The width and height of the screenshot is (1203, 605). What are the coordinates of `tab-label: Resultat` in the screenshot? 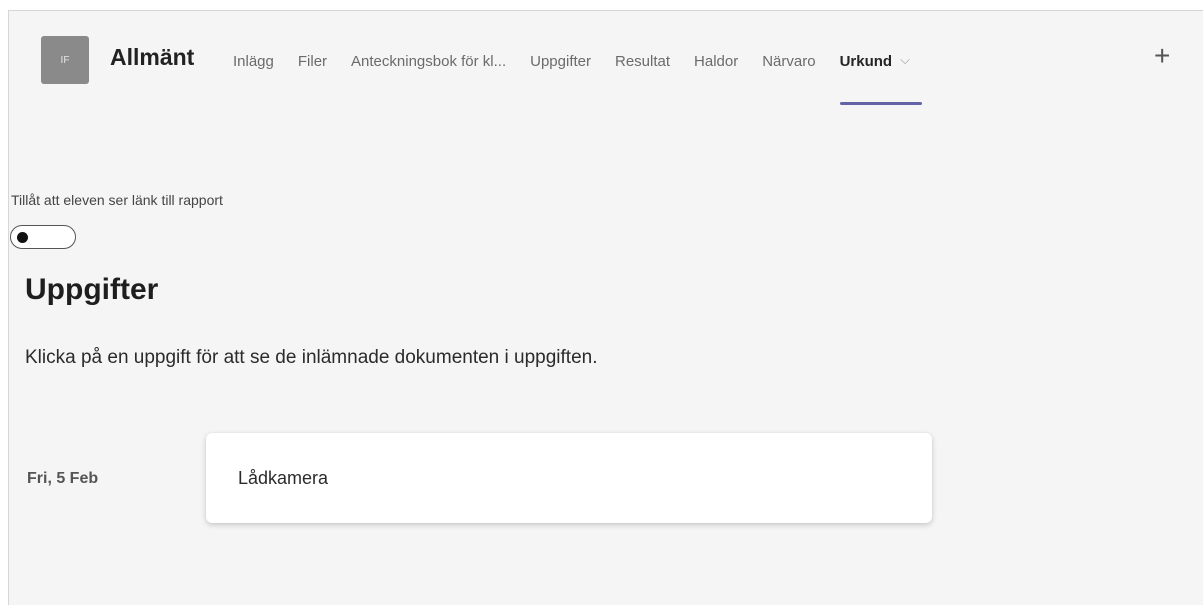 It's located at (643, 61).